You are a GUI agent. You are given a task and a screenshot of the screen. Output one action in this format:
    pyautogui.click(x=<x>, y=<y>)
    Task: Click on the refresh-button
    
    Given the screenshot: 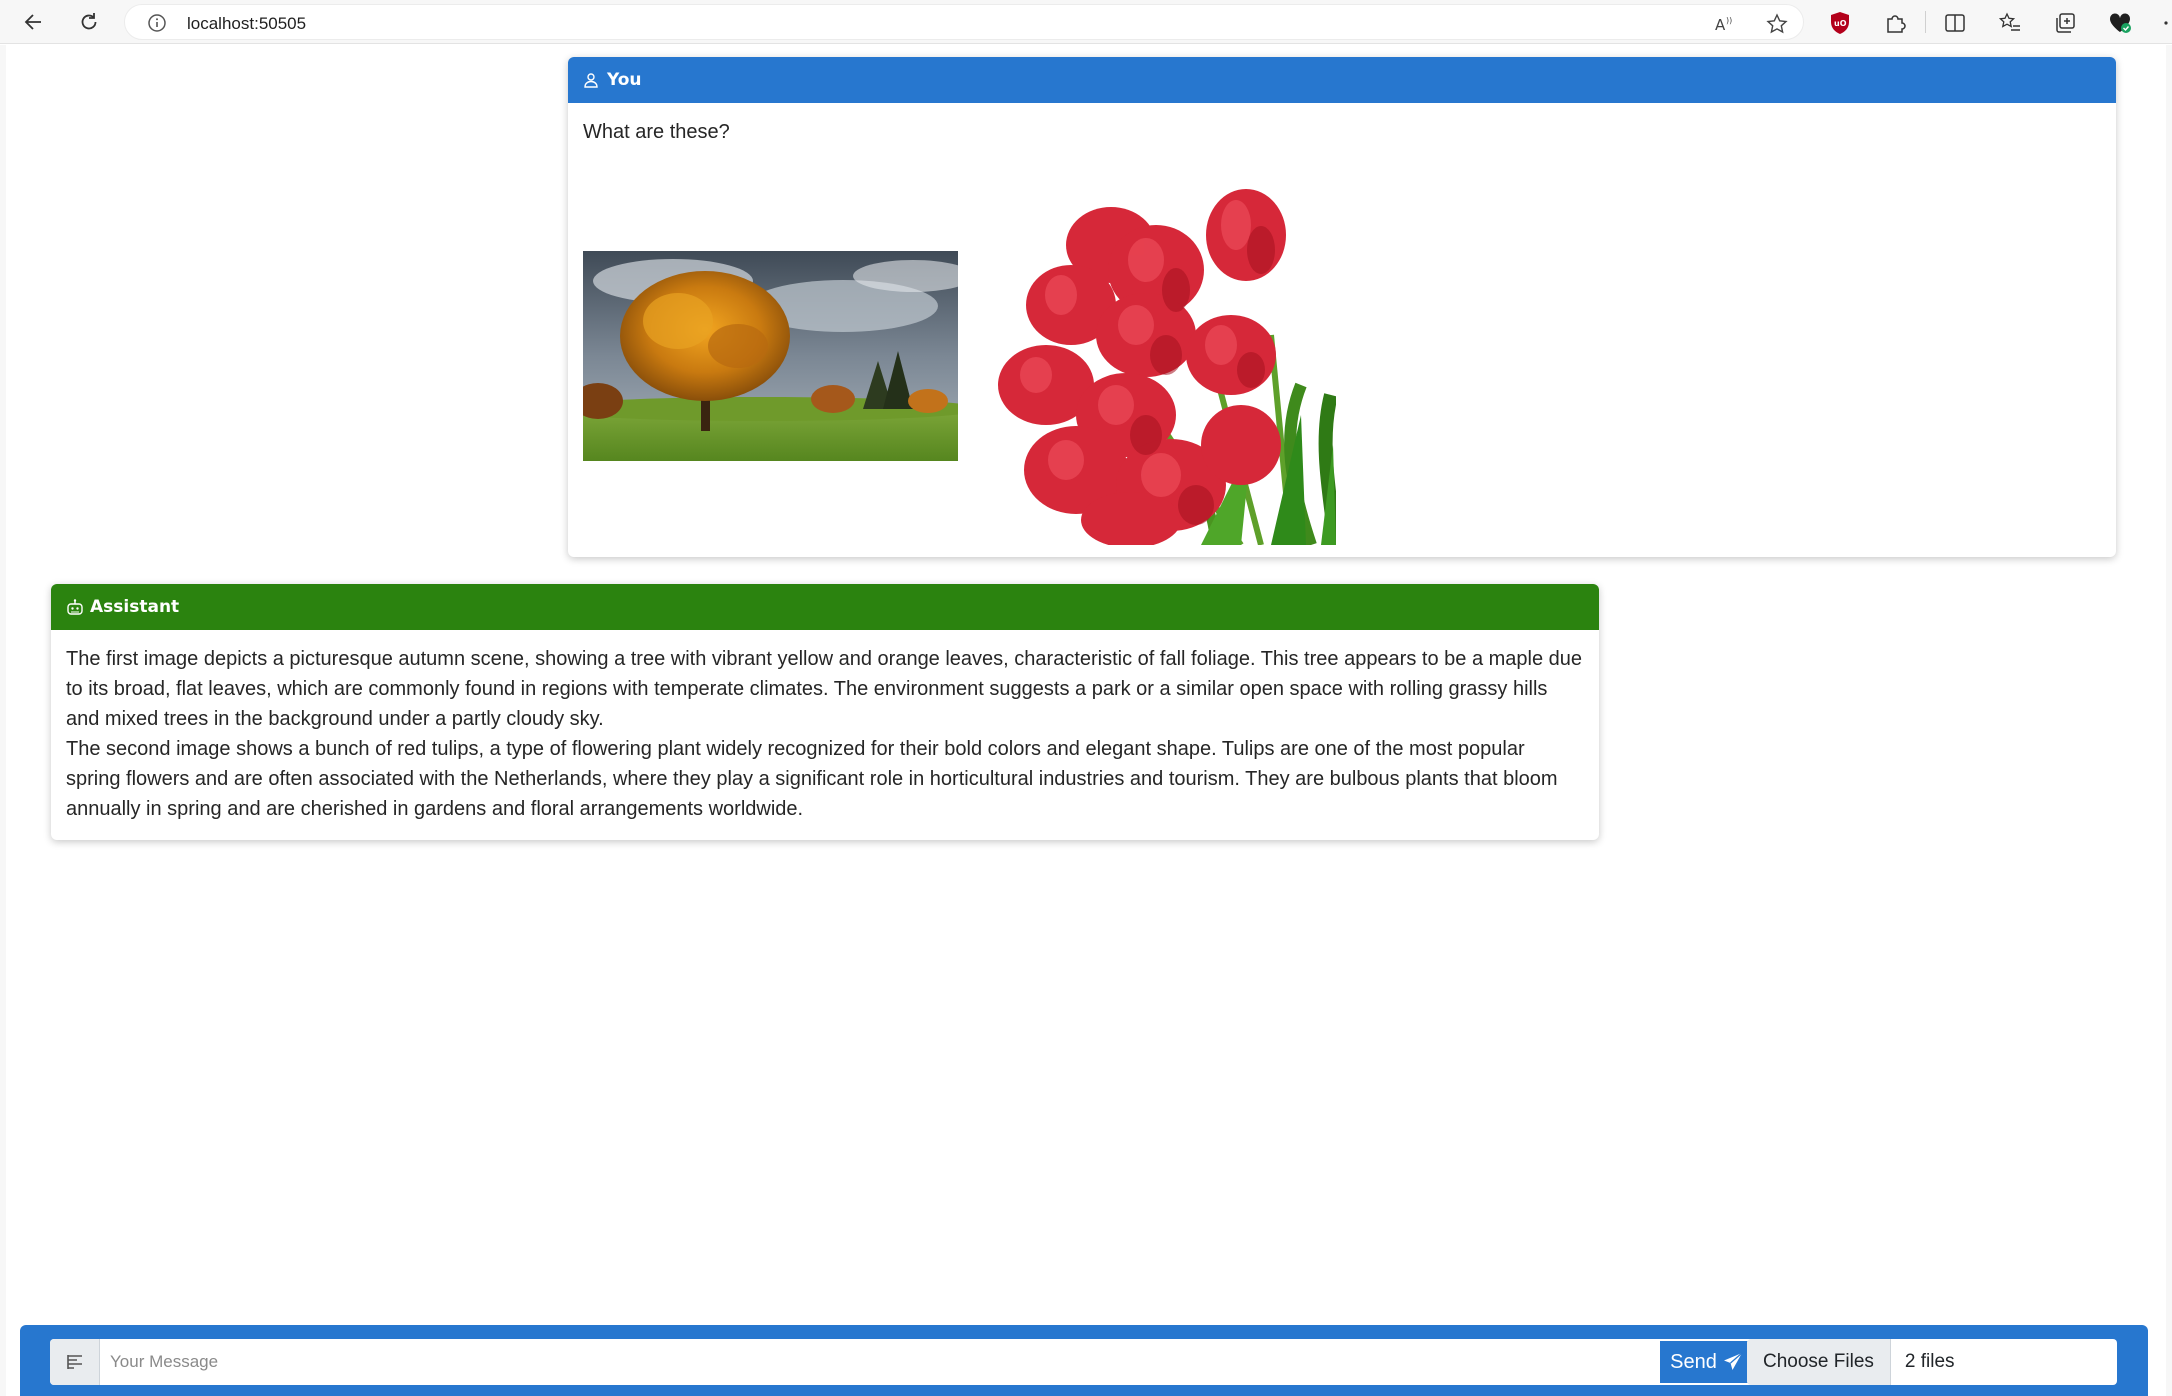 What is the action you would take?
    pyautogui.click(x=89, y=22)
    